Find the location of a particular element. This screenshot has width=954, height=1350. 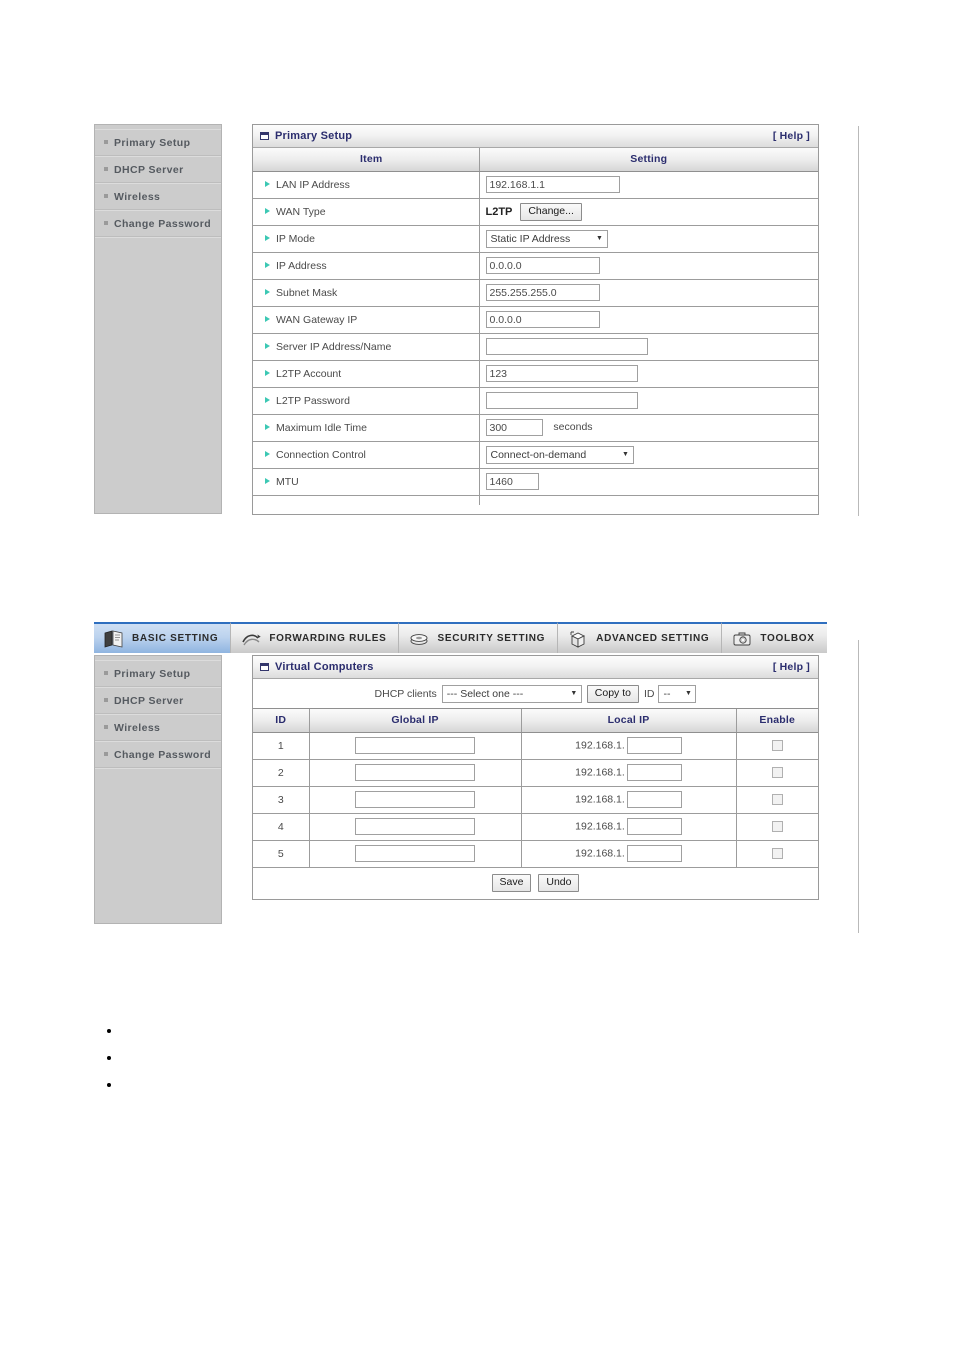

l2tp-account-input: 123 is located at coordinates (561, 373).